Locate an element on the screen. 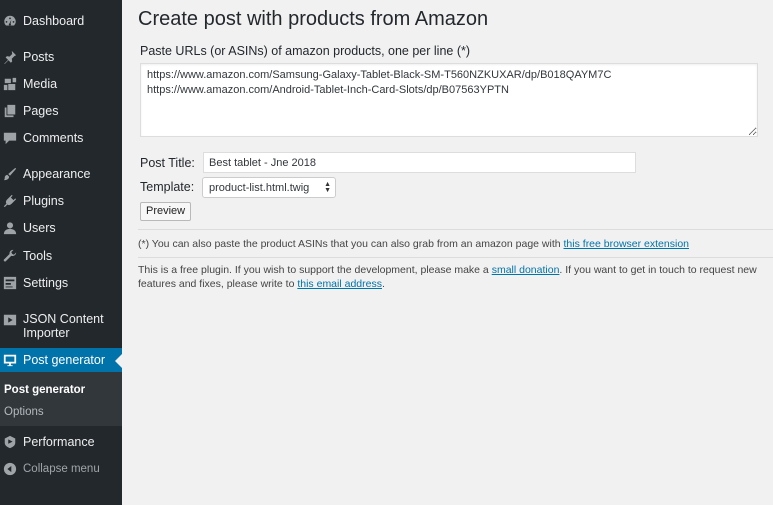 The width and height of the screenshot is (773, 505). dashboard-icon is located at coordinates (10, 21).